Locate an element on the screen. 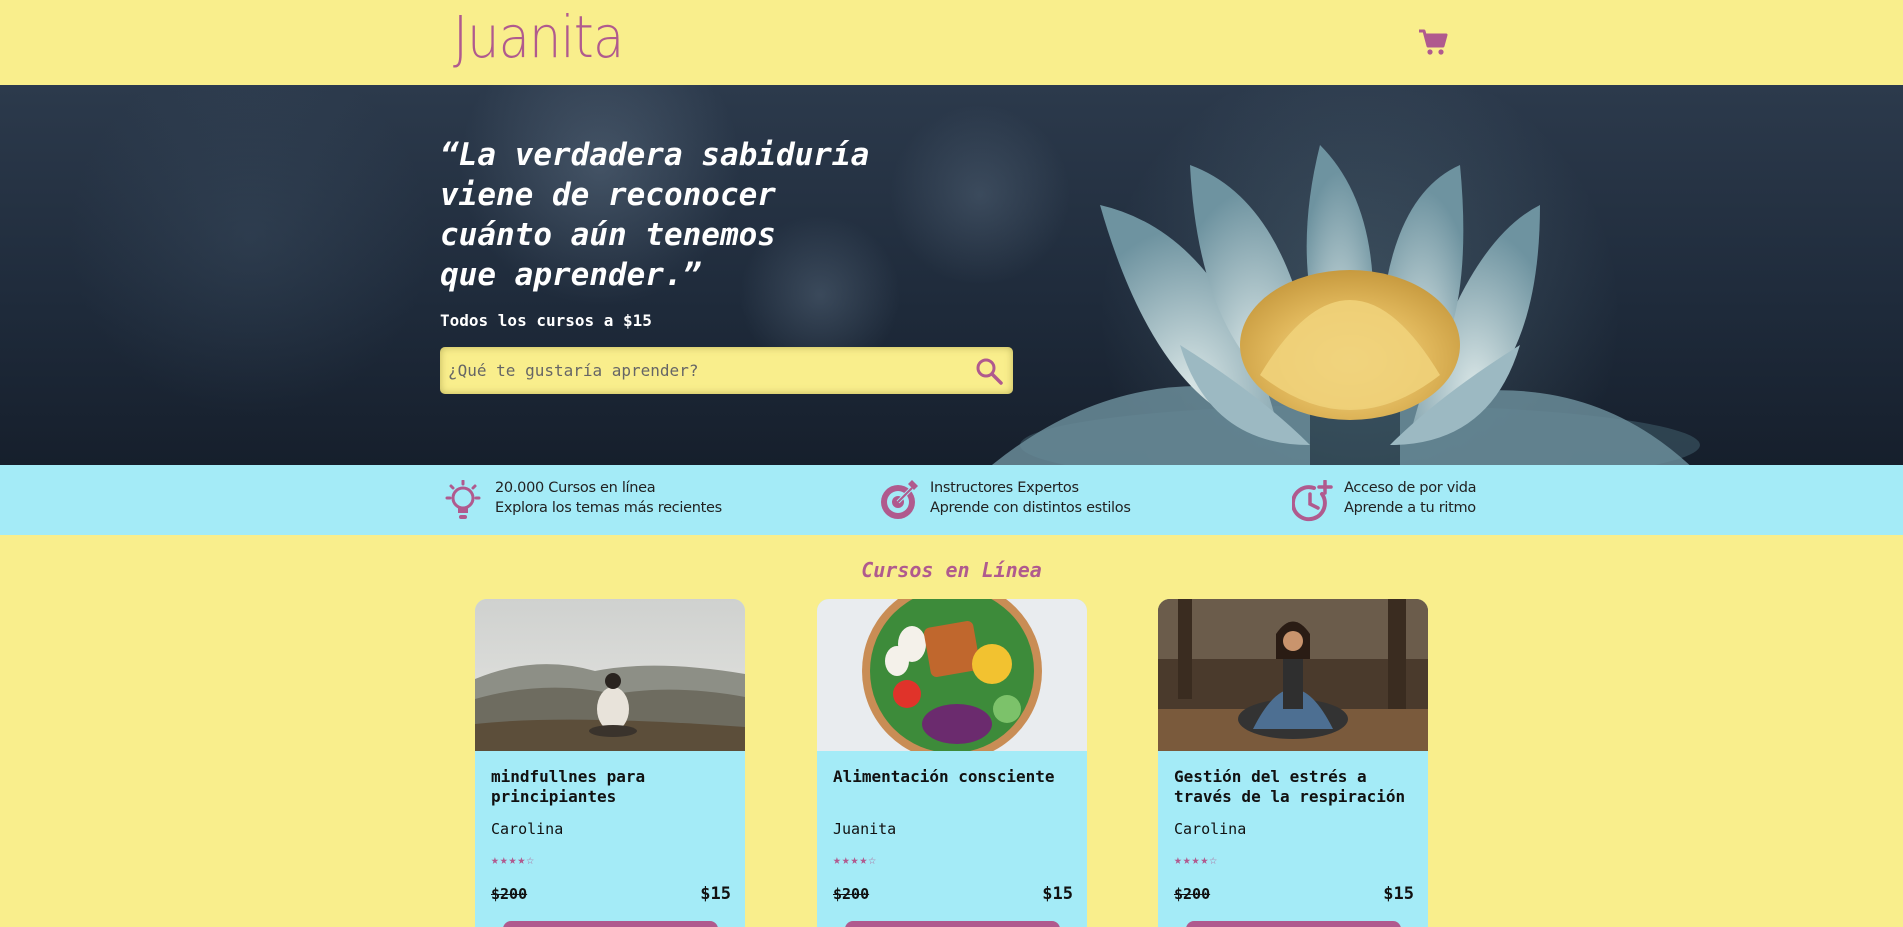  feature-courses-title: 20.000 Cursos en línea is located at coordinates (575, 488).